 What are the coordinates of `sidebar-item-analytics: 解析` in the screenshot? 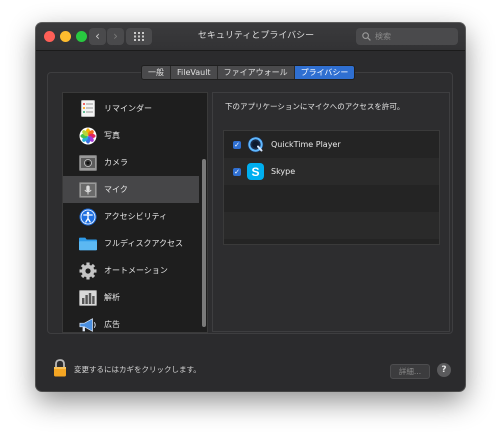 It's located at (131, 297).